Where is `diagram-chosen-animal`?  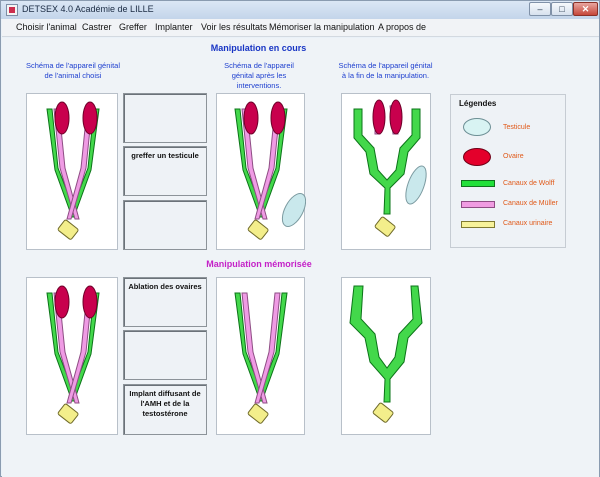 diagram-chosen-animal is located at coordinates (72, 171).